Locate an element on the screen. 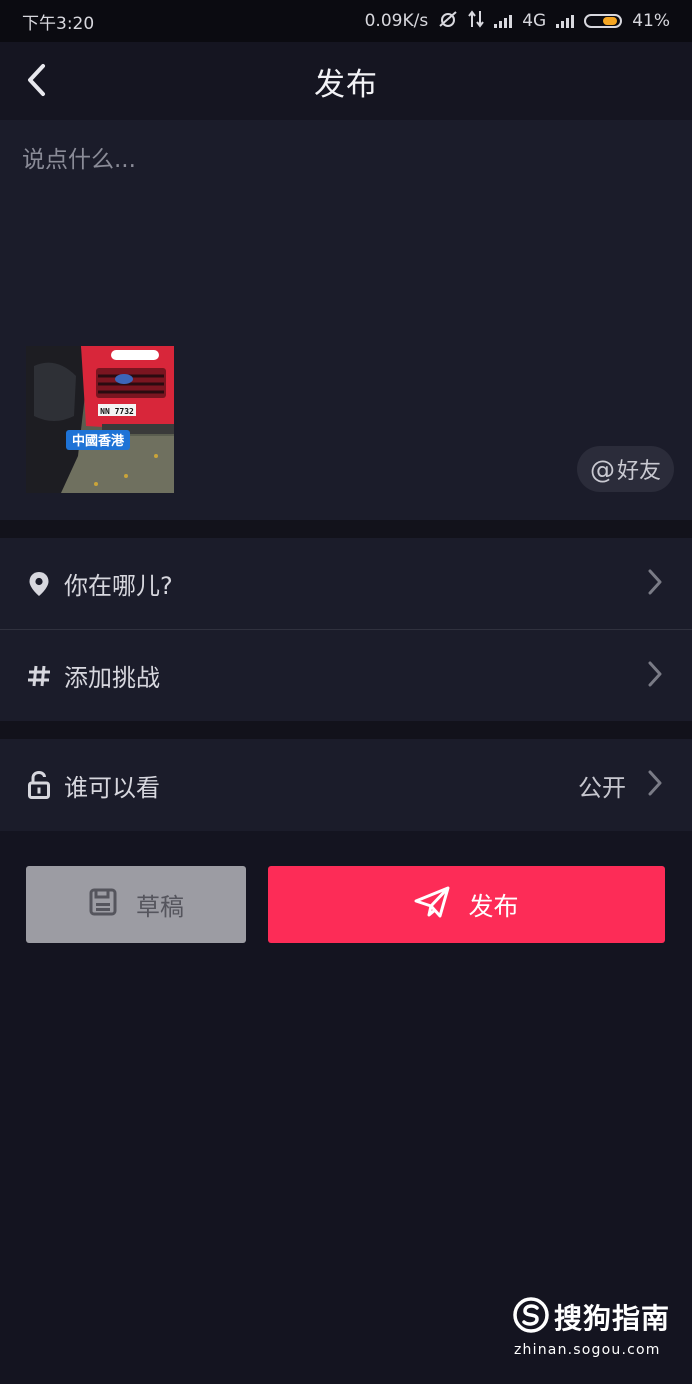 This screenshot has width=692, height=1384. alarm-off-icon is located at coordinates (448, 21).